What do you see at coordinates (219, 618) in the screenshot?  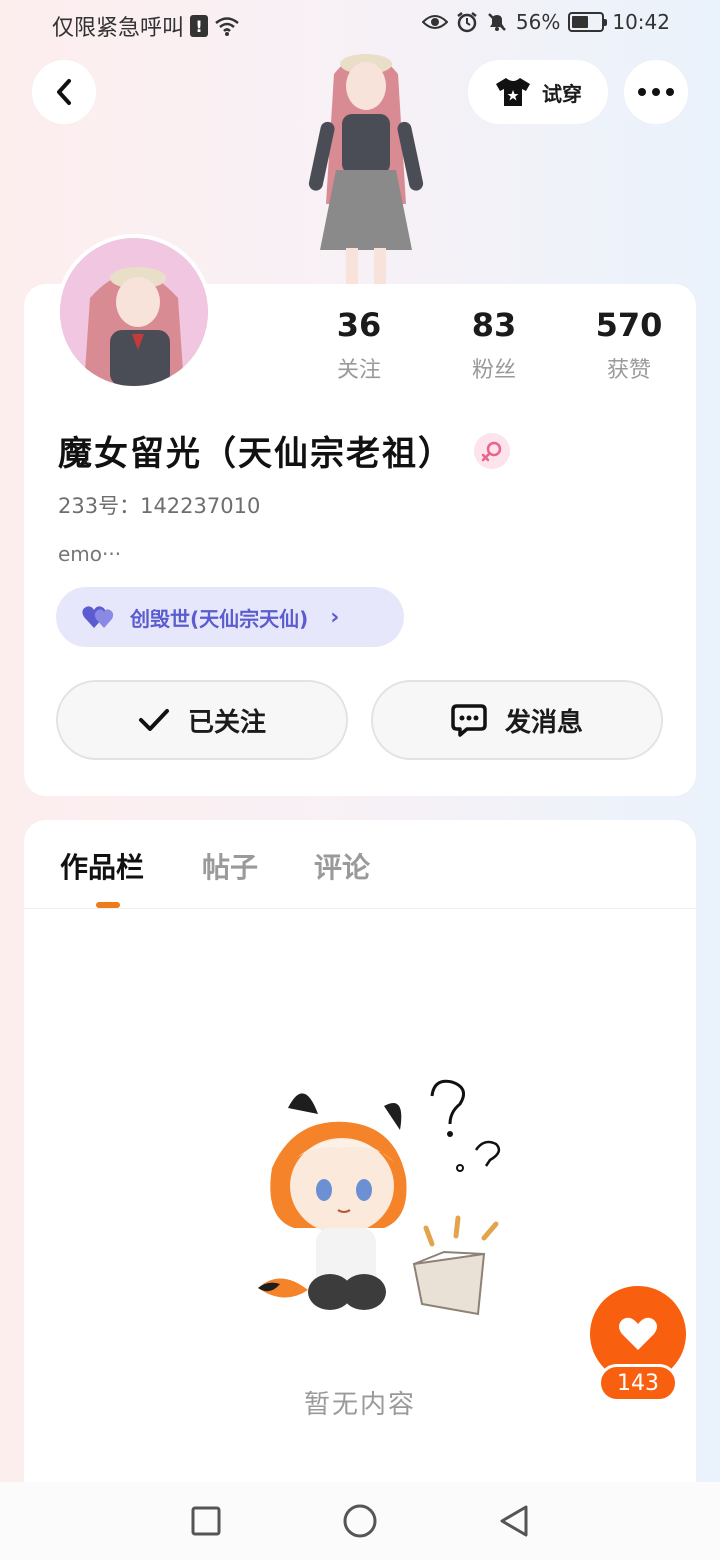 I see `guild-name: 创毁世(天仙宗天仙)` at bounding box center [219, 618].